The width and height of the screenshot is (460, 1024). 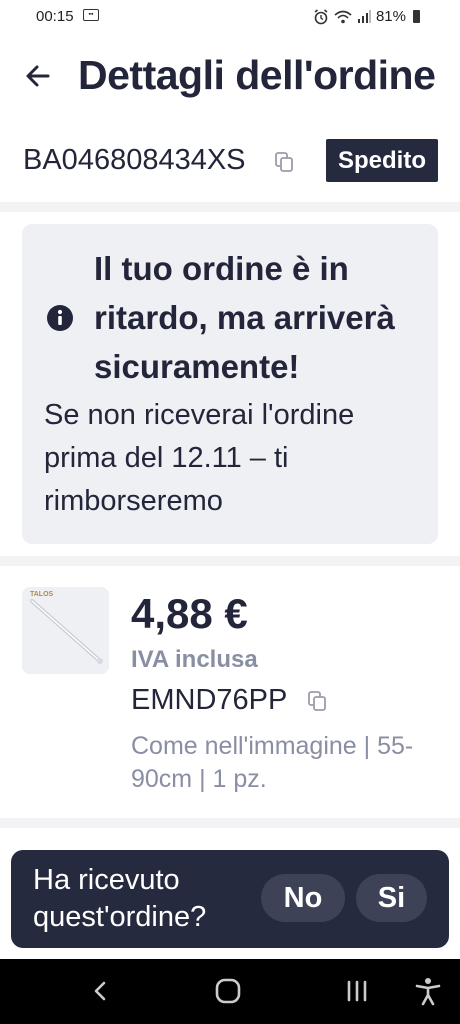 I want to click on order-id: BA046808434XS, so click(x=134, y=160).